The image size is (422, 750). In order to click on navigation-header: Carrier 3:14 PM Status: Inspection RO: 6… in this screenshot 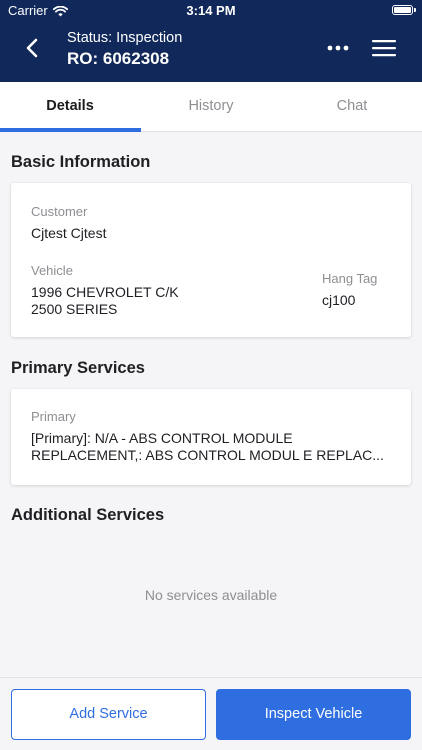, I will do `click(211, 41)`.